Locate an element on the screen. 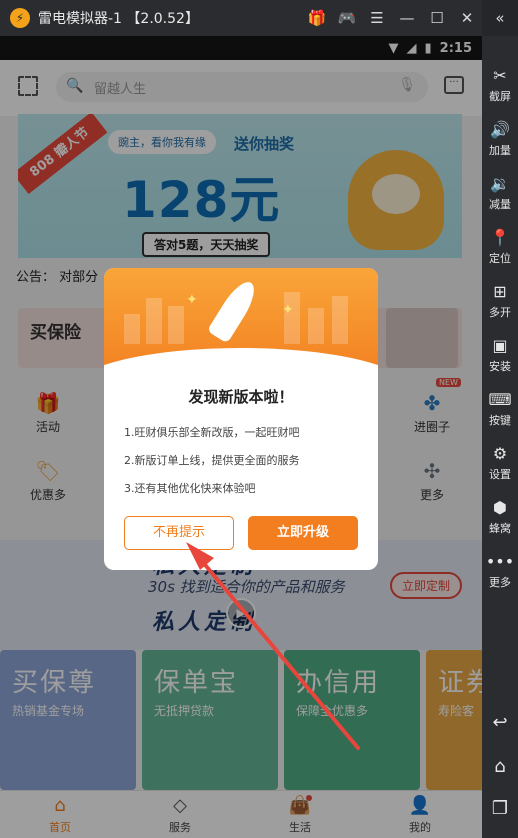  settings-button: ⚙ 设置 is located at coordinates (500, 463).